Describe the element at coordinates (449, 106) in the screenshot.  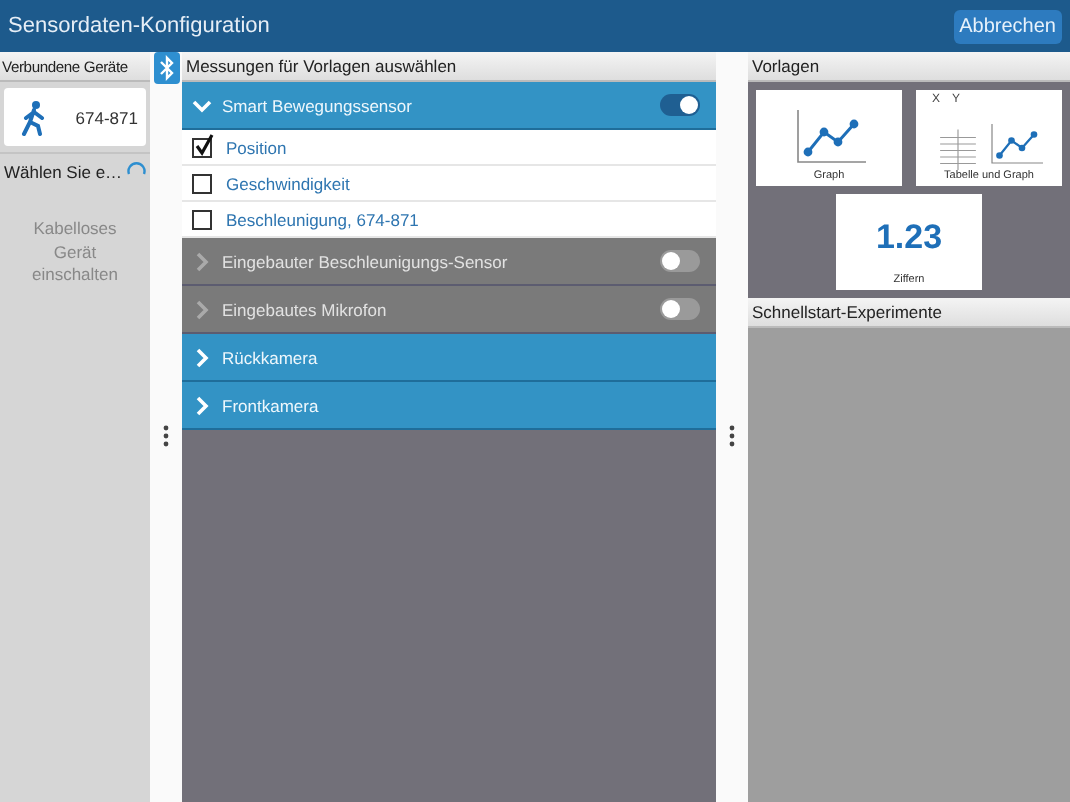
I see `sensor-row: Smart Bewegungssensor` at that location.